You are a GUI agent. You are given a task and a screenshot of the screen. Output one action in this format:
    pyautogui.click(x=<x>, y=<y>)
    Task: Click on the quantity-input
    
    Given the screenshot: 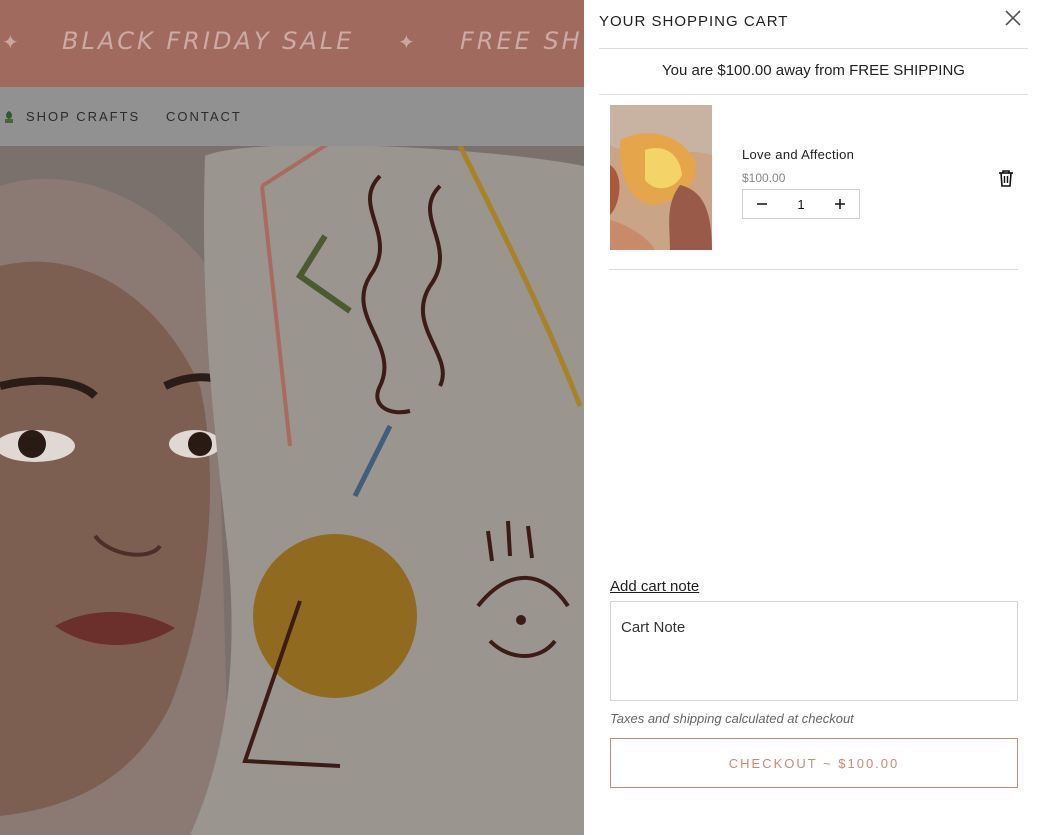 What is the action you would take?
    pyautogui.click(x=801, y=204)
    